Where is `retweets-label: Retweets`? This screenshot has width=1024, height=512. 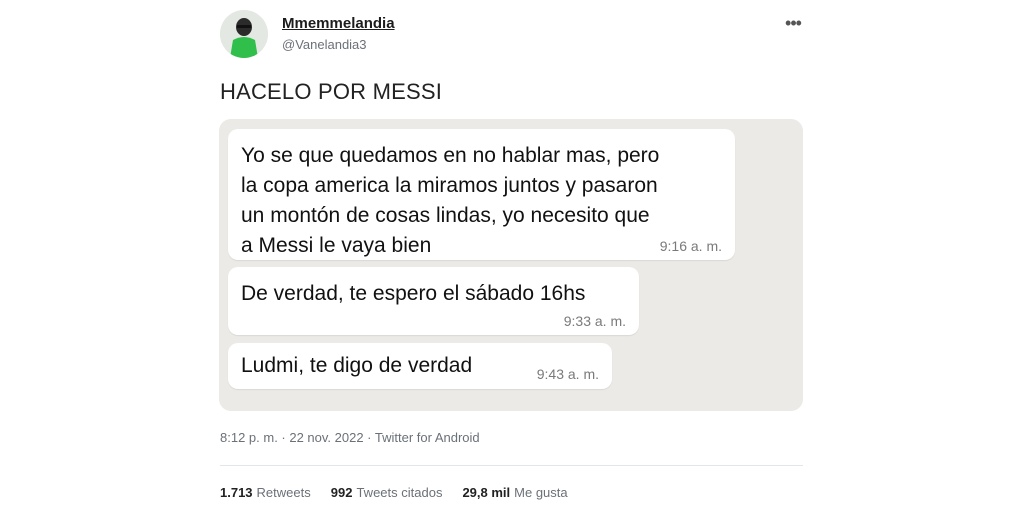 retweets-label: Retweets is located at coordinates (283, 492).